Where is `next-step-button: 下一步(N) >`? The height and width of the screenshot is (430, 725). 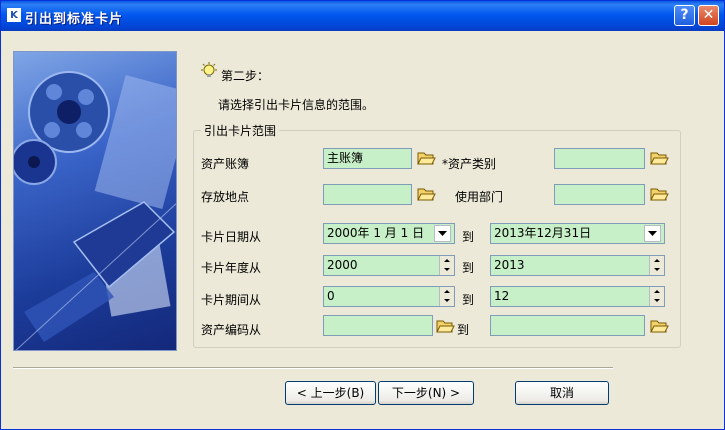 next-step-button: 下一步(N) > is located at coordinates (426, 393).